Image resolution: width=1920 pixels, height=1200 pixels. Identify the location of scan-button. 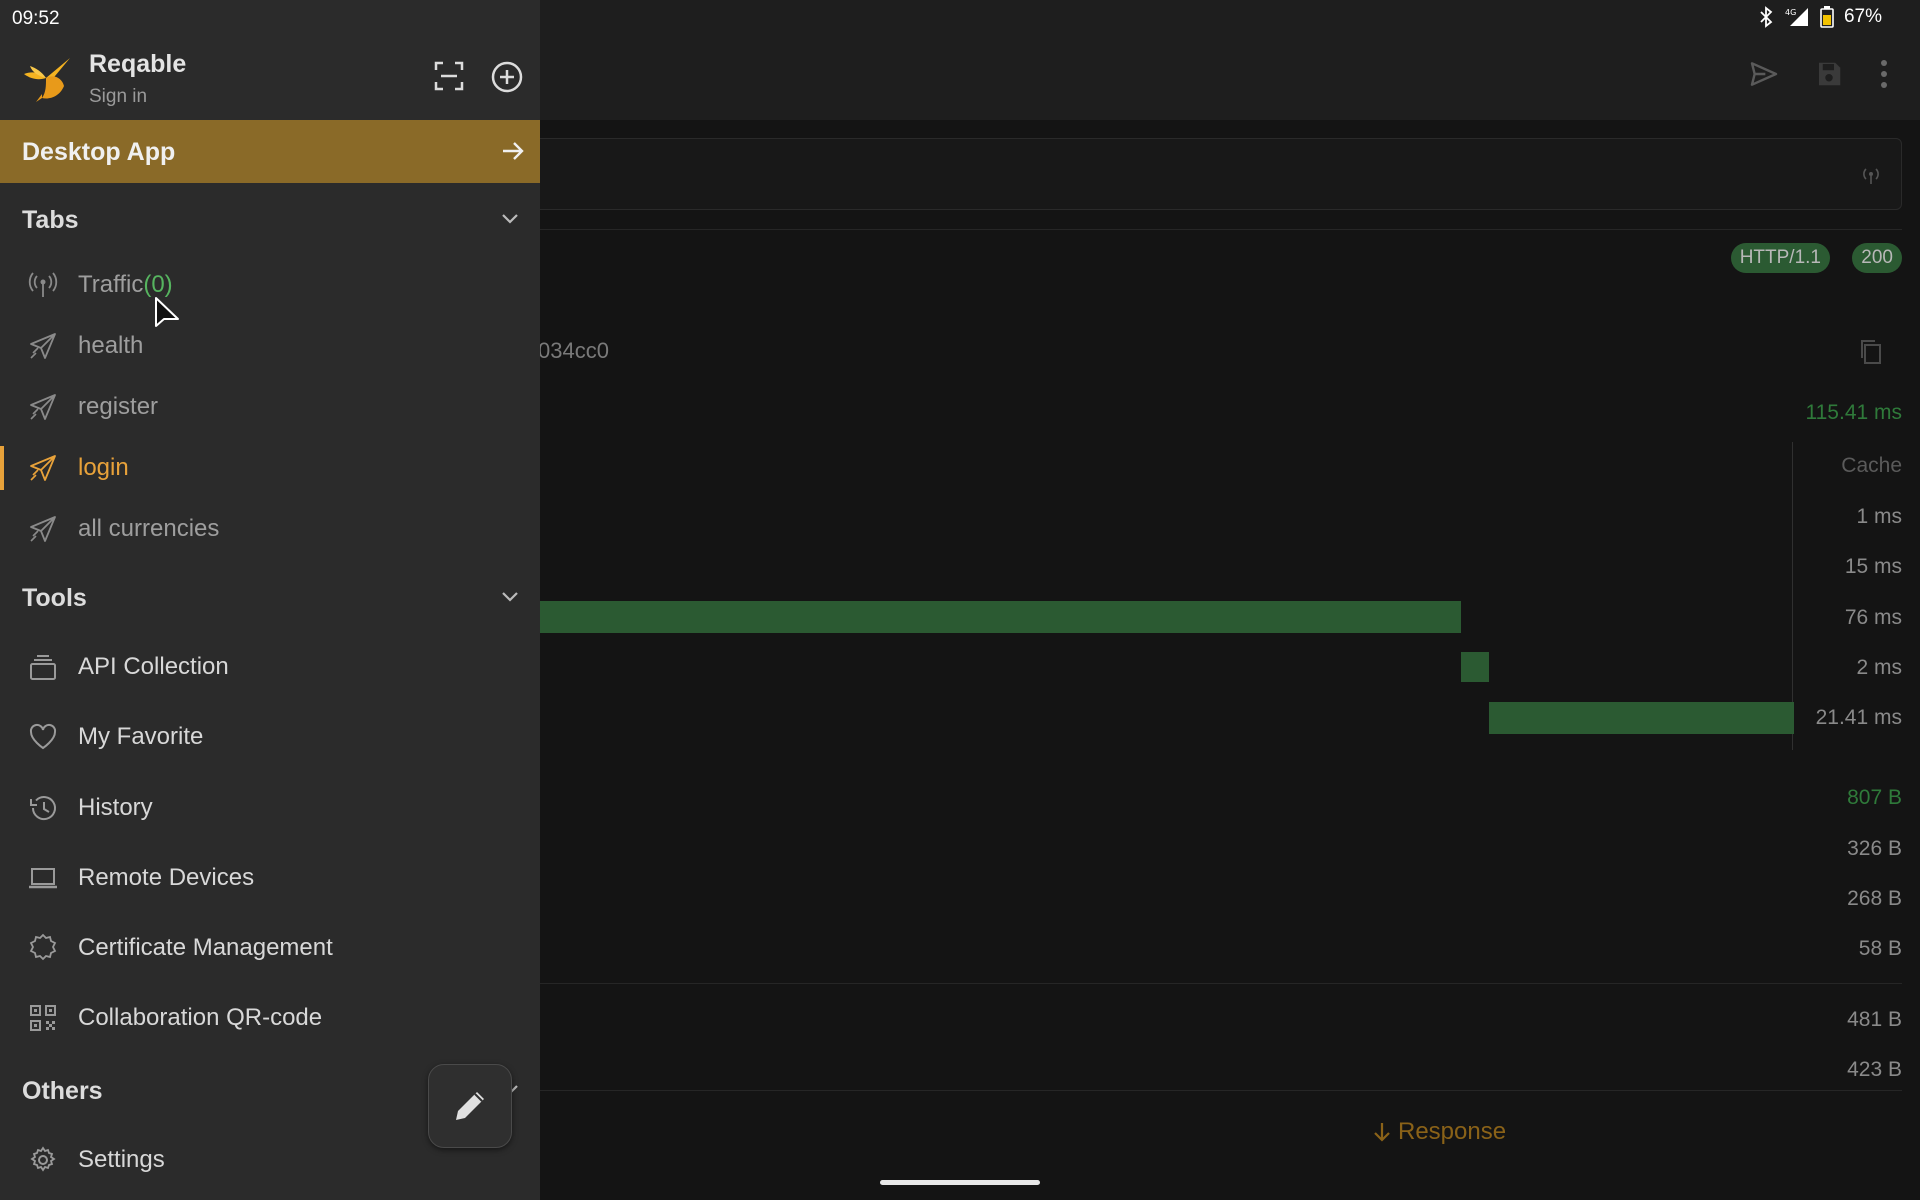
(449, 78).